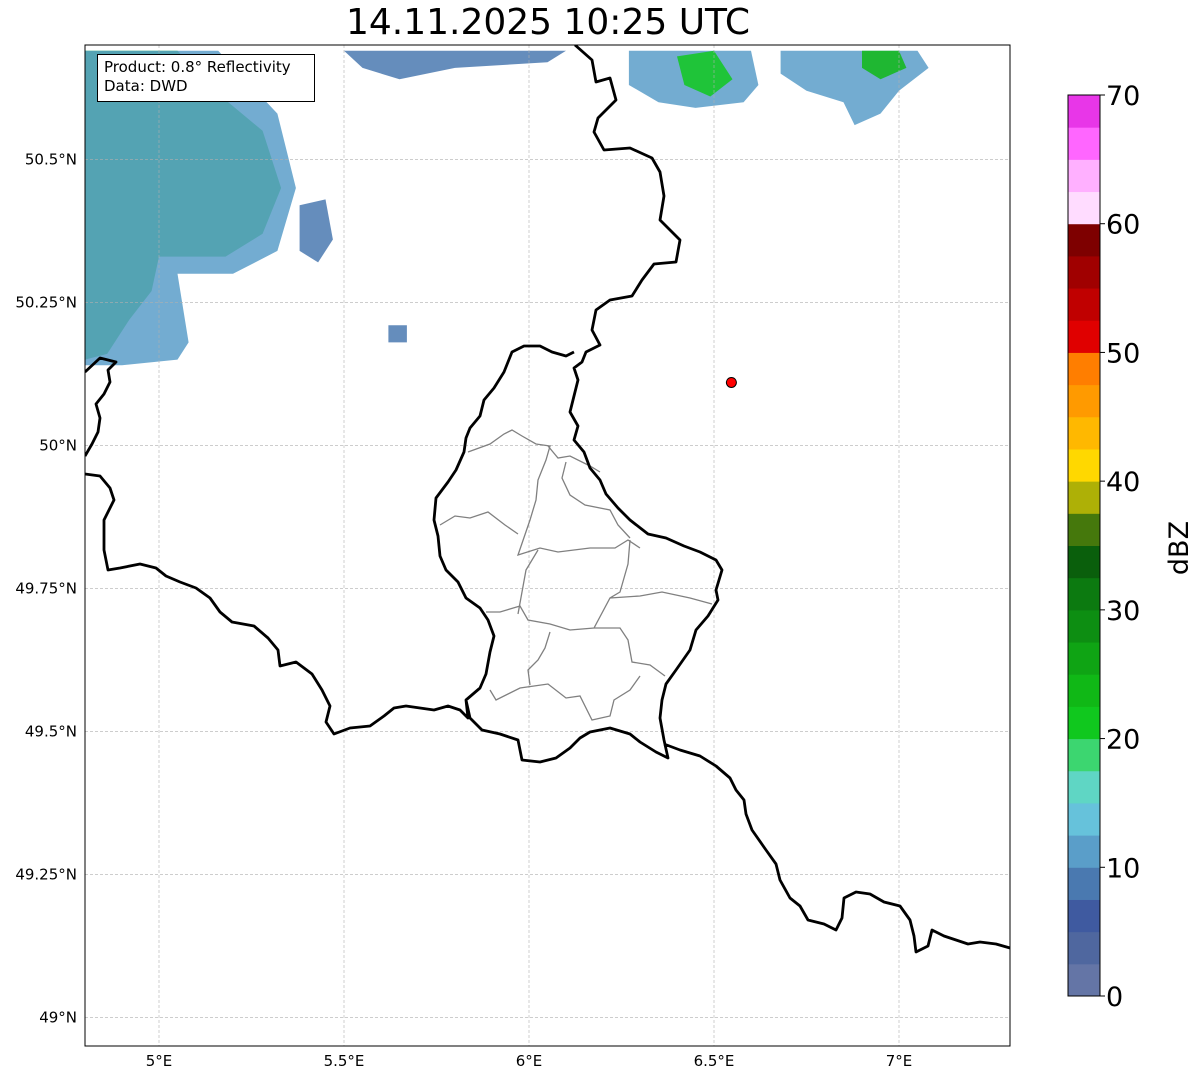 The width and height of the screenshot is (1202, 1081). What do you see at coordinates (197, 67) in the screenshot?
I see `product-label: Product: 0.8° Reflectivity` at bounding box center [197, 67].